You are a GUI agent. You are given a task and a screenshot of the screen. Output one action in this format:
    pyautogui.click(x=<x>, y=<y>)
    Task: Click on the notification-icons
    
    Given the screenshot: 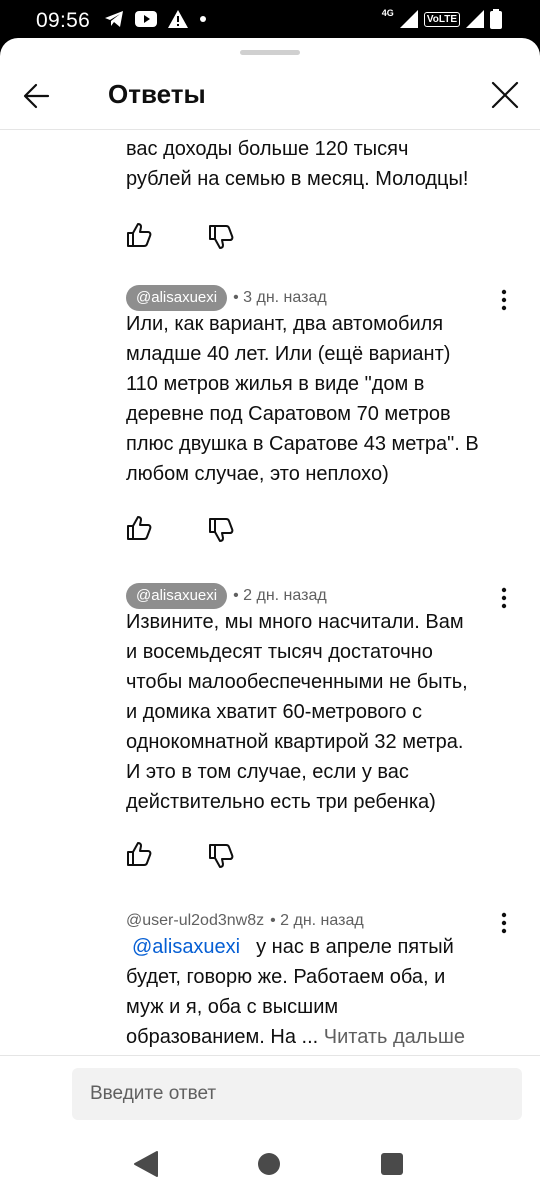 What is the action you would take?
    pyautogui.click(x=155, y=19)
    